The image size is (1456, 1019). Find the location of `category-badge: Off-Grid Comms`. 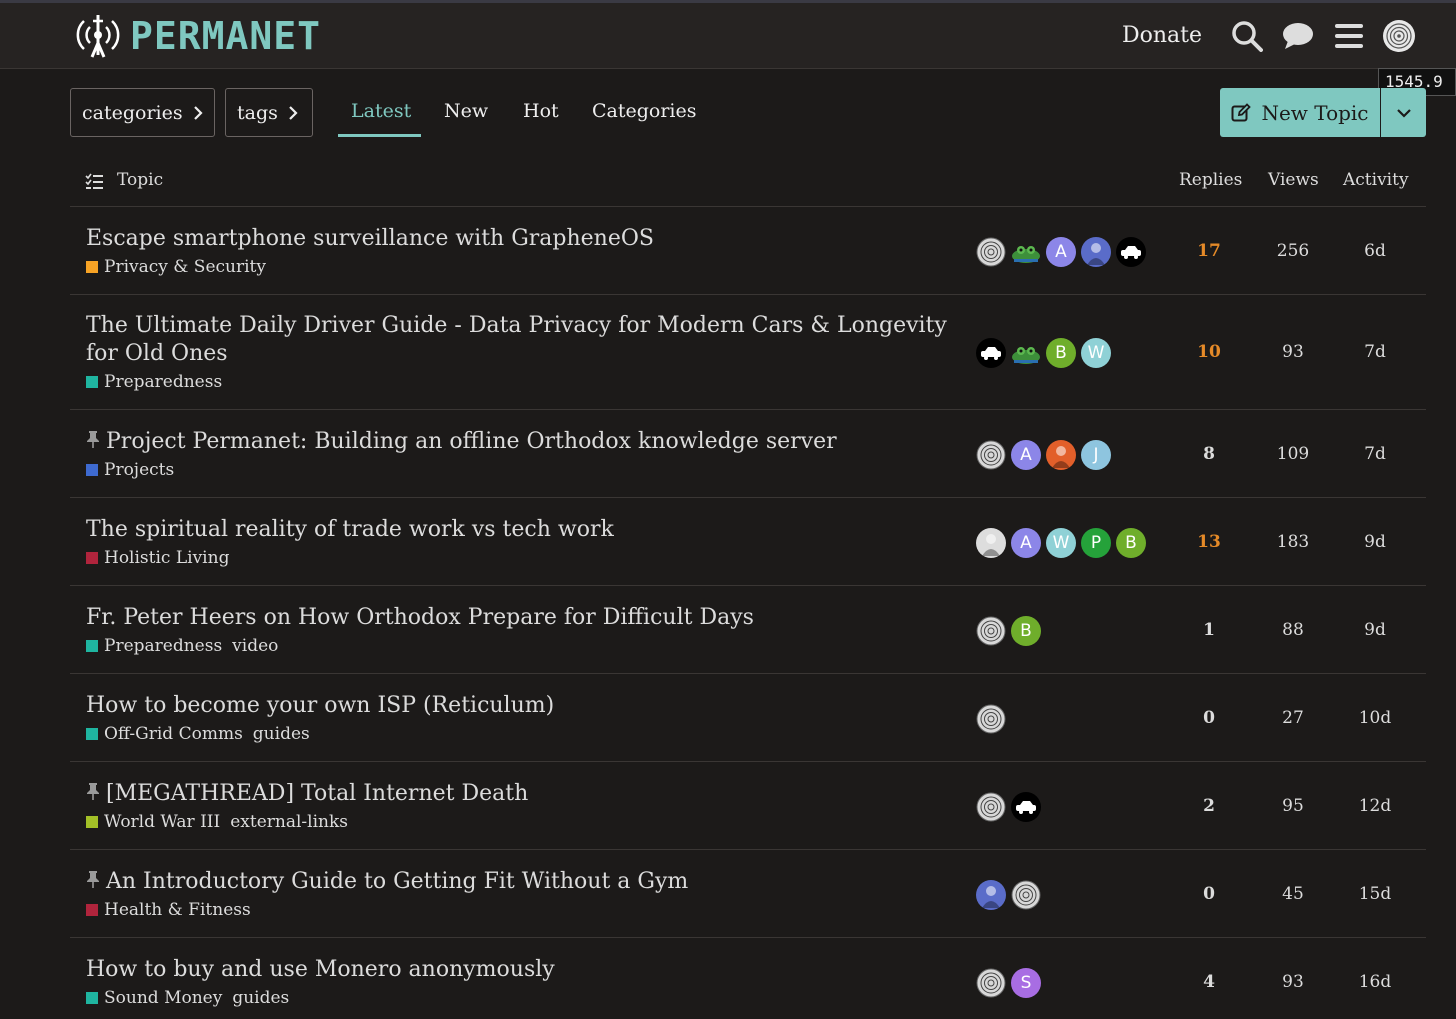

category-badge: Off-Grid Comms is located at coordinates (173, 734).